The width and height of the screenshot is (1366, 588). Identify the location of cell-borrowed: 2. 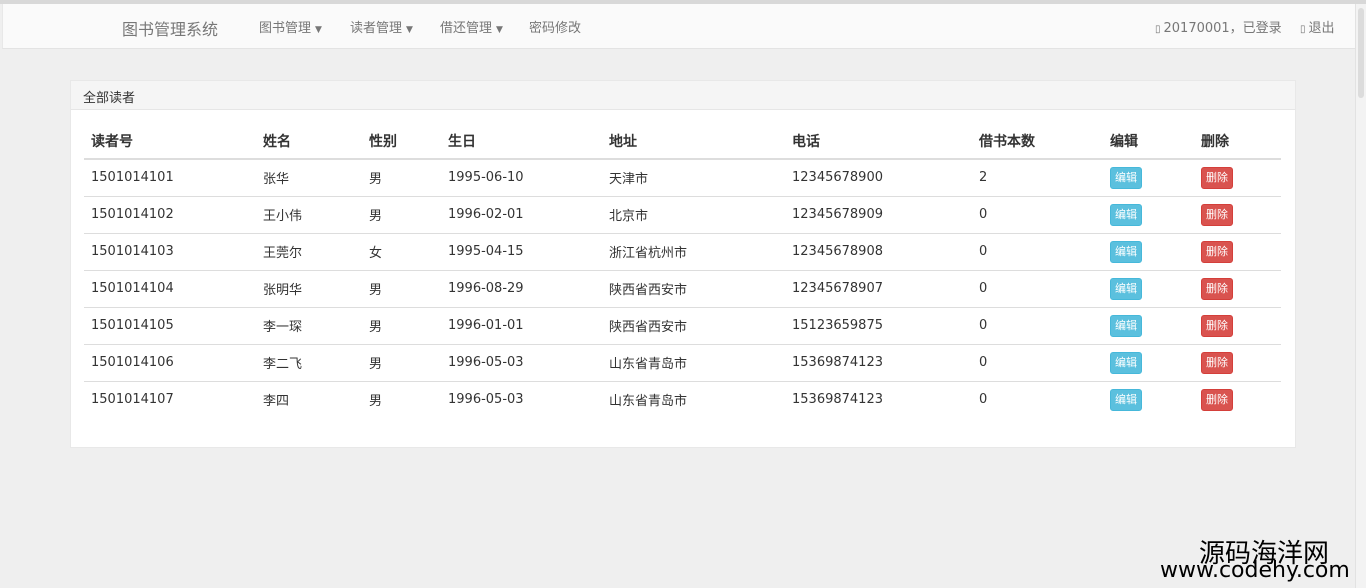
(1037, 177).